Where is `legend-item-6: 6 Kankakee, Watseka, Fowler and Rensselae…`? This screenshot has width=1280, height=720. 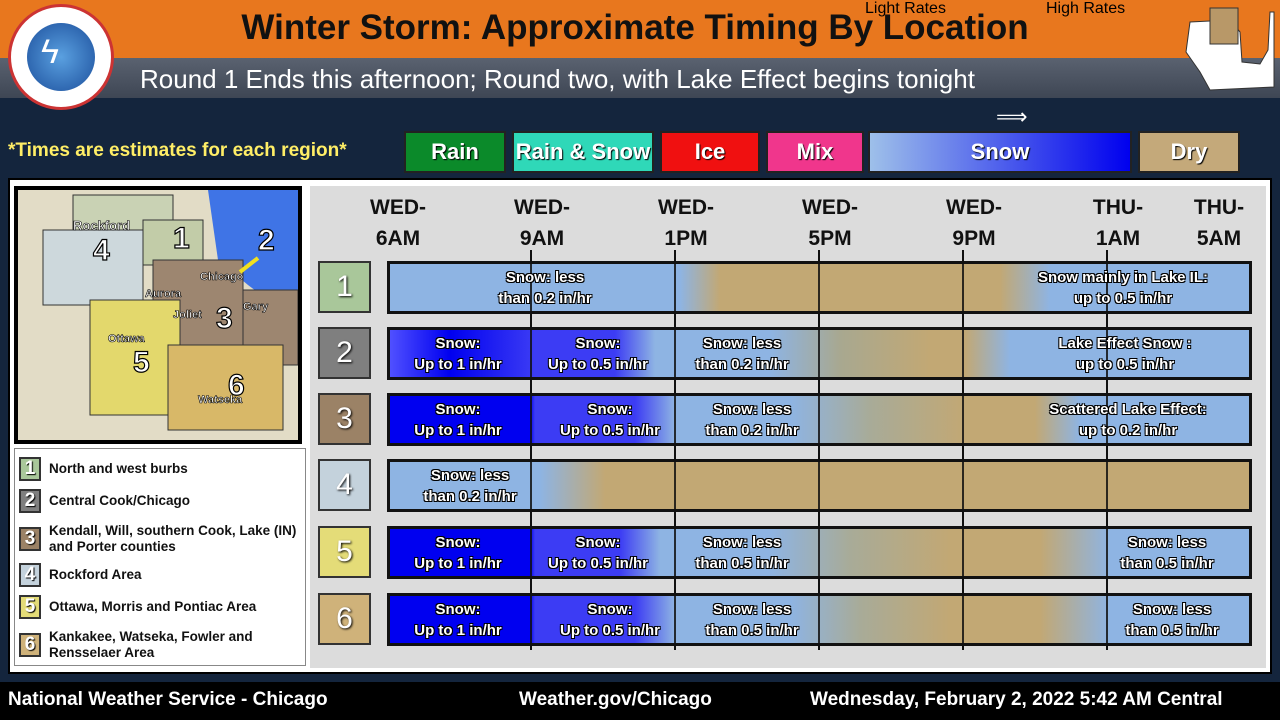
legend-item-6: 6 Kankakee, Watseka, Fowler and Rensselae… is located at coordinates (160, 645).